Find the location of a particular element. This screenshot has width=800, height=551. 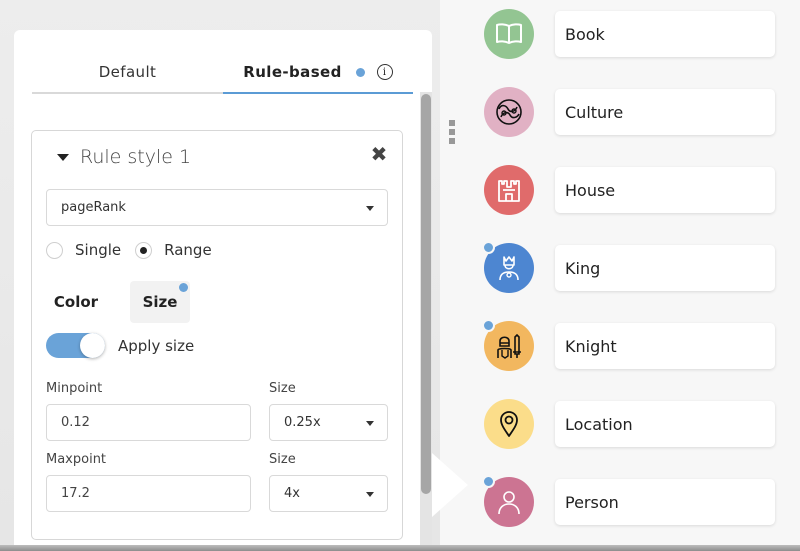

category-name: House is located at coordinates (590, 190).